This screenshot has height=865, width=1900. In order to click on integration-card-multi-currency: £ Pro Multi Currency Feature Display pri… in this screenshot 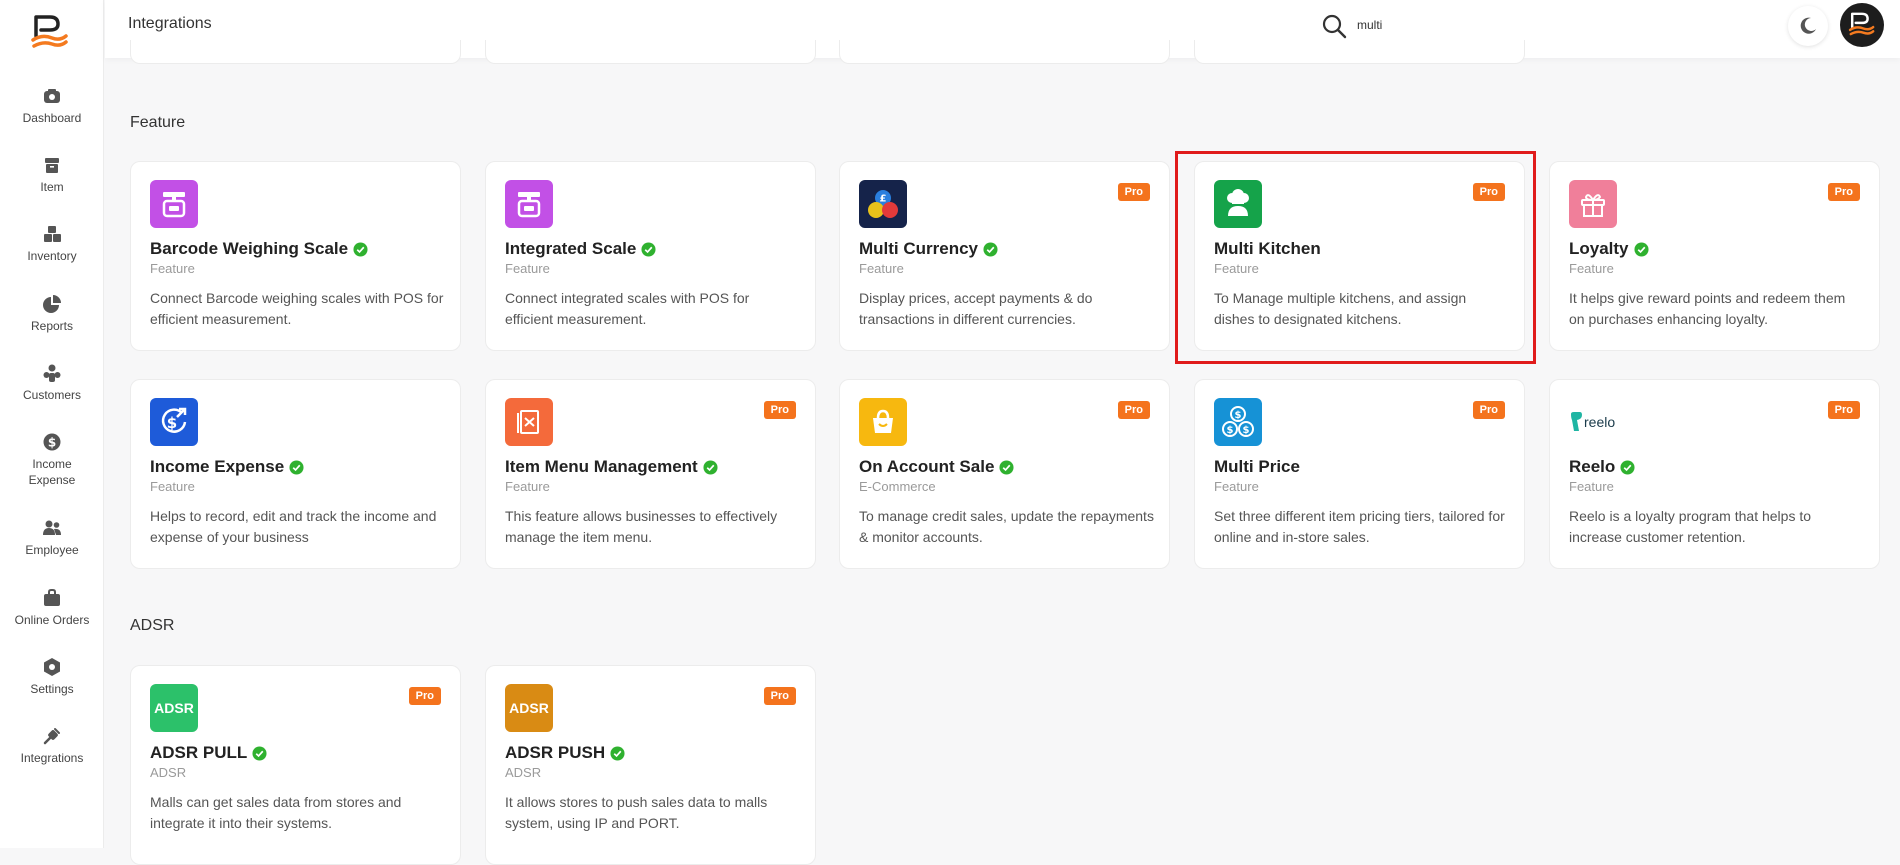, I will do `click(1004, 256)`.